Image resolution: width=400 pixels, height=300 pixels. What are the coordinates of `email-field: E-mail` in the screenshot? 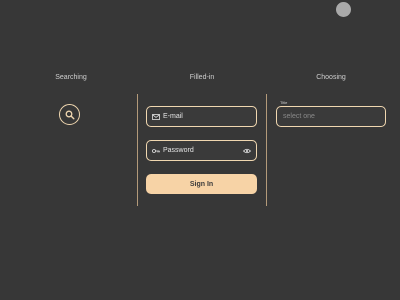 It's located at (201, 116).